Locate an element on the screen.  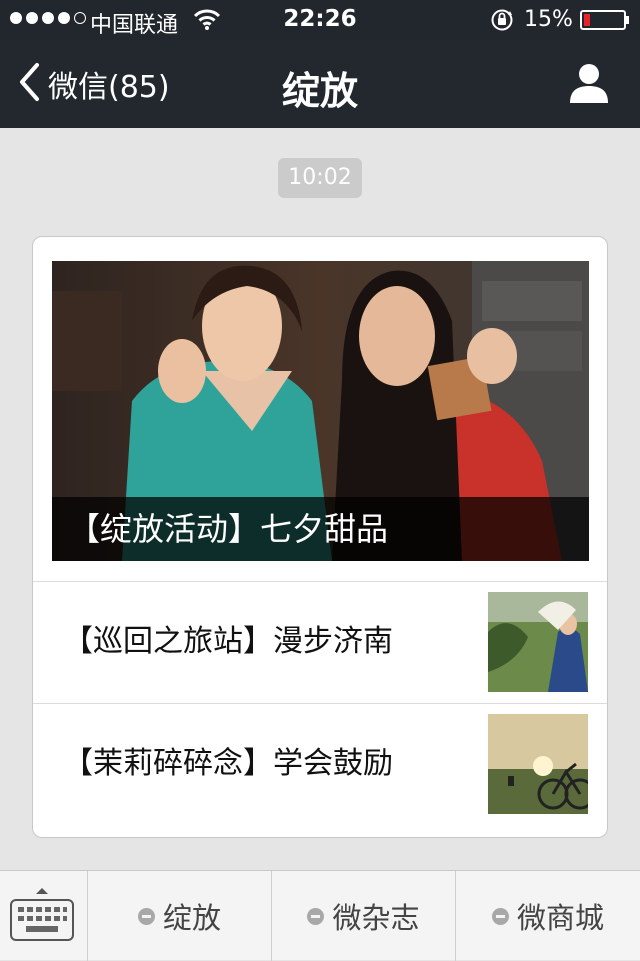
person-icon is located at coordinates (589, 86).